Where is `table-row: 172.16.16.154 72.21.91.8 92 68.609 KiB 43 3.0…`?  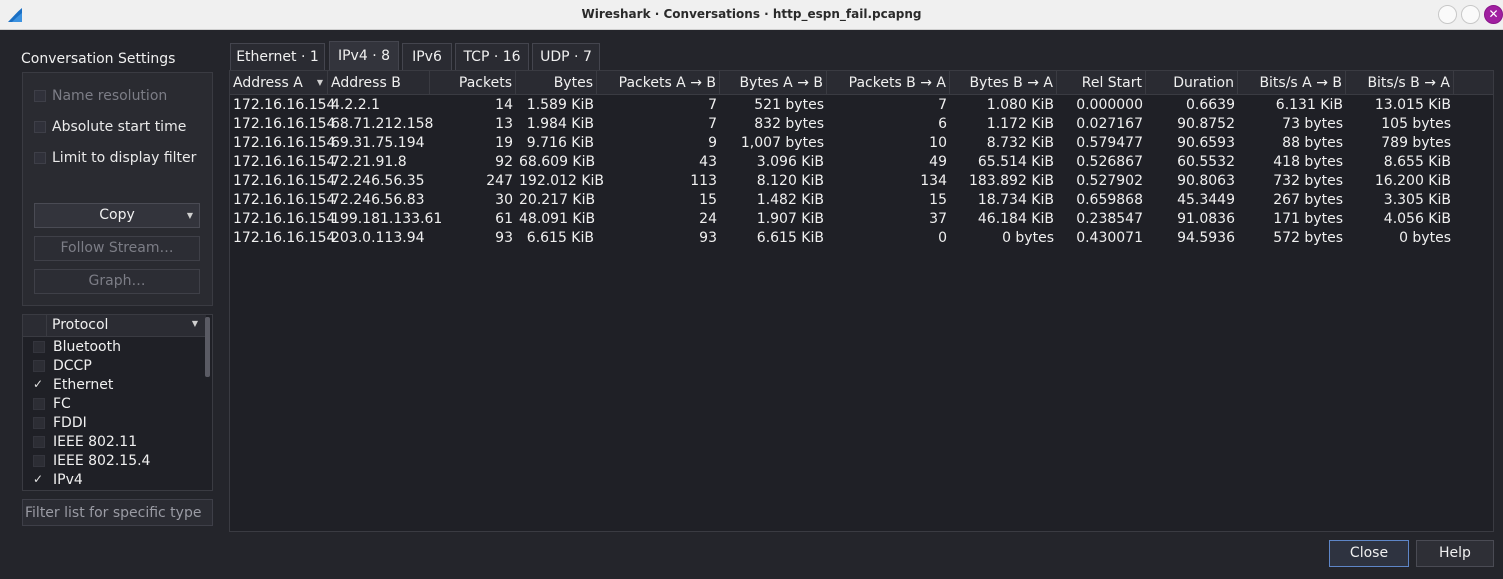
table-row: 172.16.16.154 72.21.91.8 92 68.609 KiB 43 3.0… is located at coordinates (861, 162).